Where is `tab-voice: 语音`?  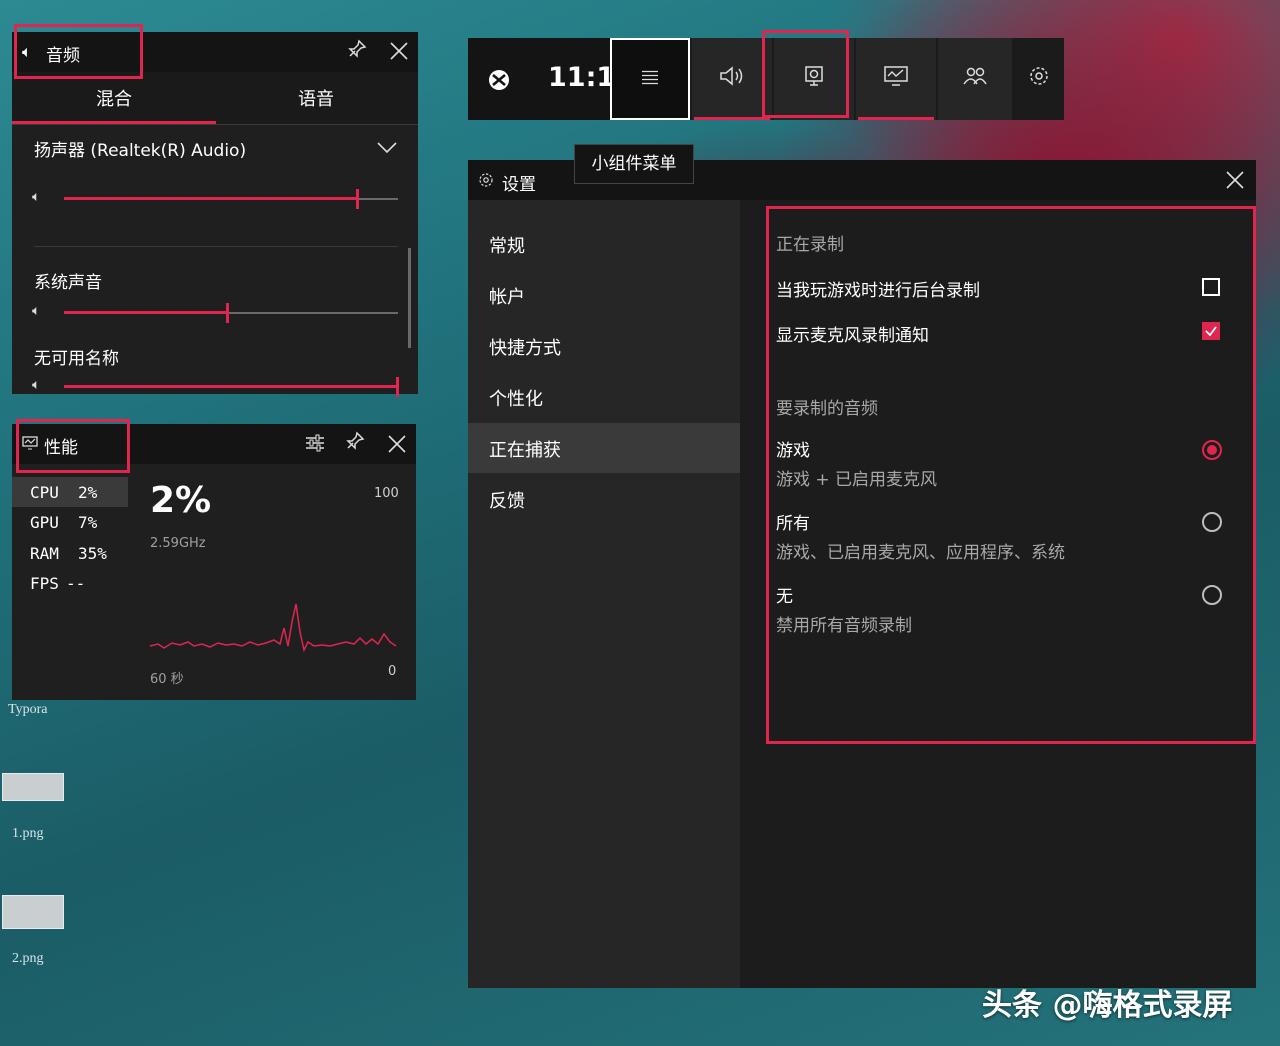 tab-voice: 语音 is located at coordinates (316, 98).